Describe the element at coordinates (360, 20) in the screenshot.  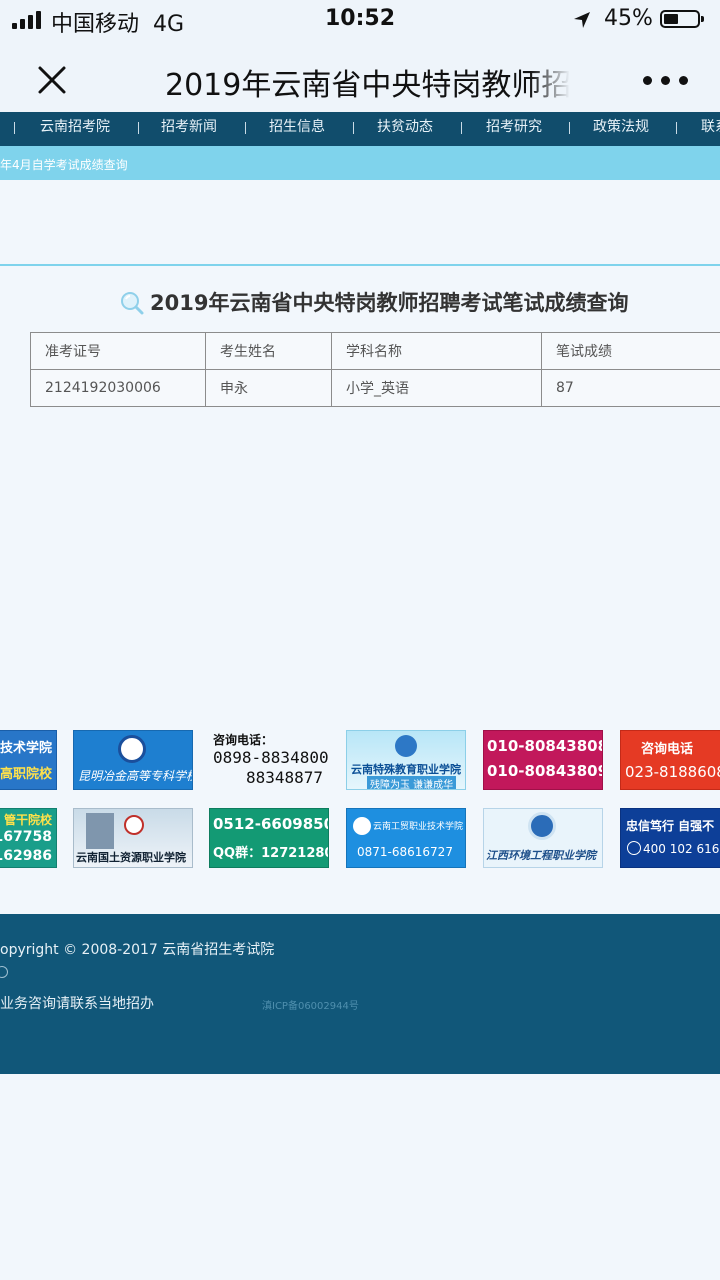
I see `status-bar: 中国移动 4G 10:52 45%` at that location.